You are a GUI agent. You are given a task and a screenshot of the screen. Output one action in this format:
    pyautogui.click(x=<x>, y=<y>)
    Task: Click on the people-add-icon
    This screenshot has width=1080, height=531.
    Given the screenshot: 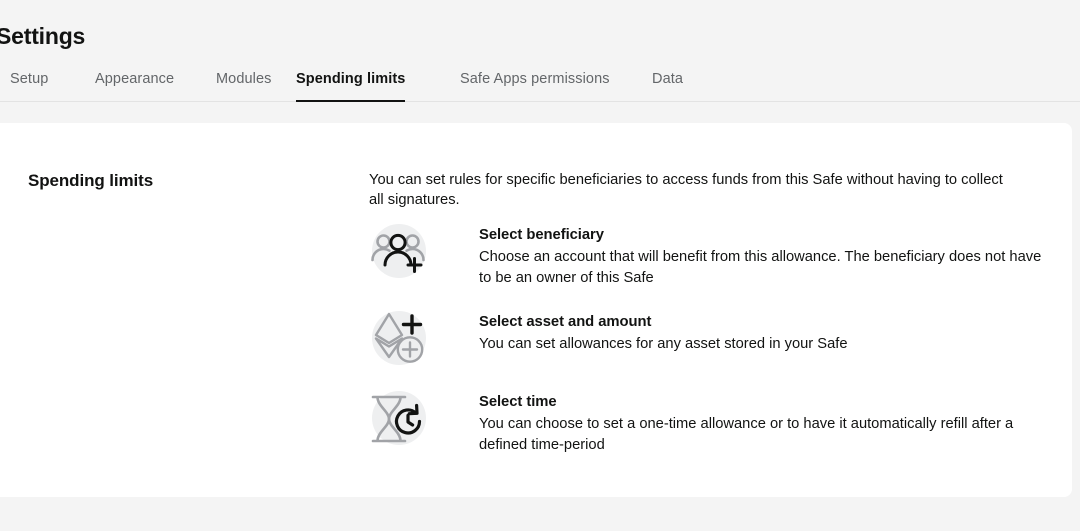 What is the action you would take?
    pyautogui.click(x=398, y=252)
    